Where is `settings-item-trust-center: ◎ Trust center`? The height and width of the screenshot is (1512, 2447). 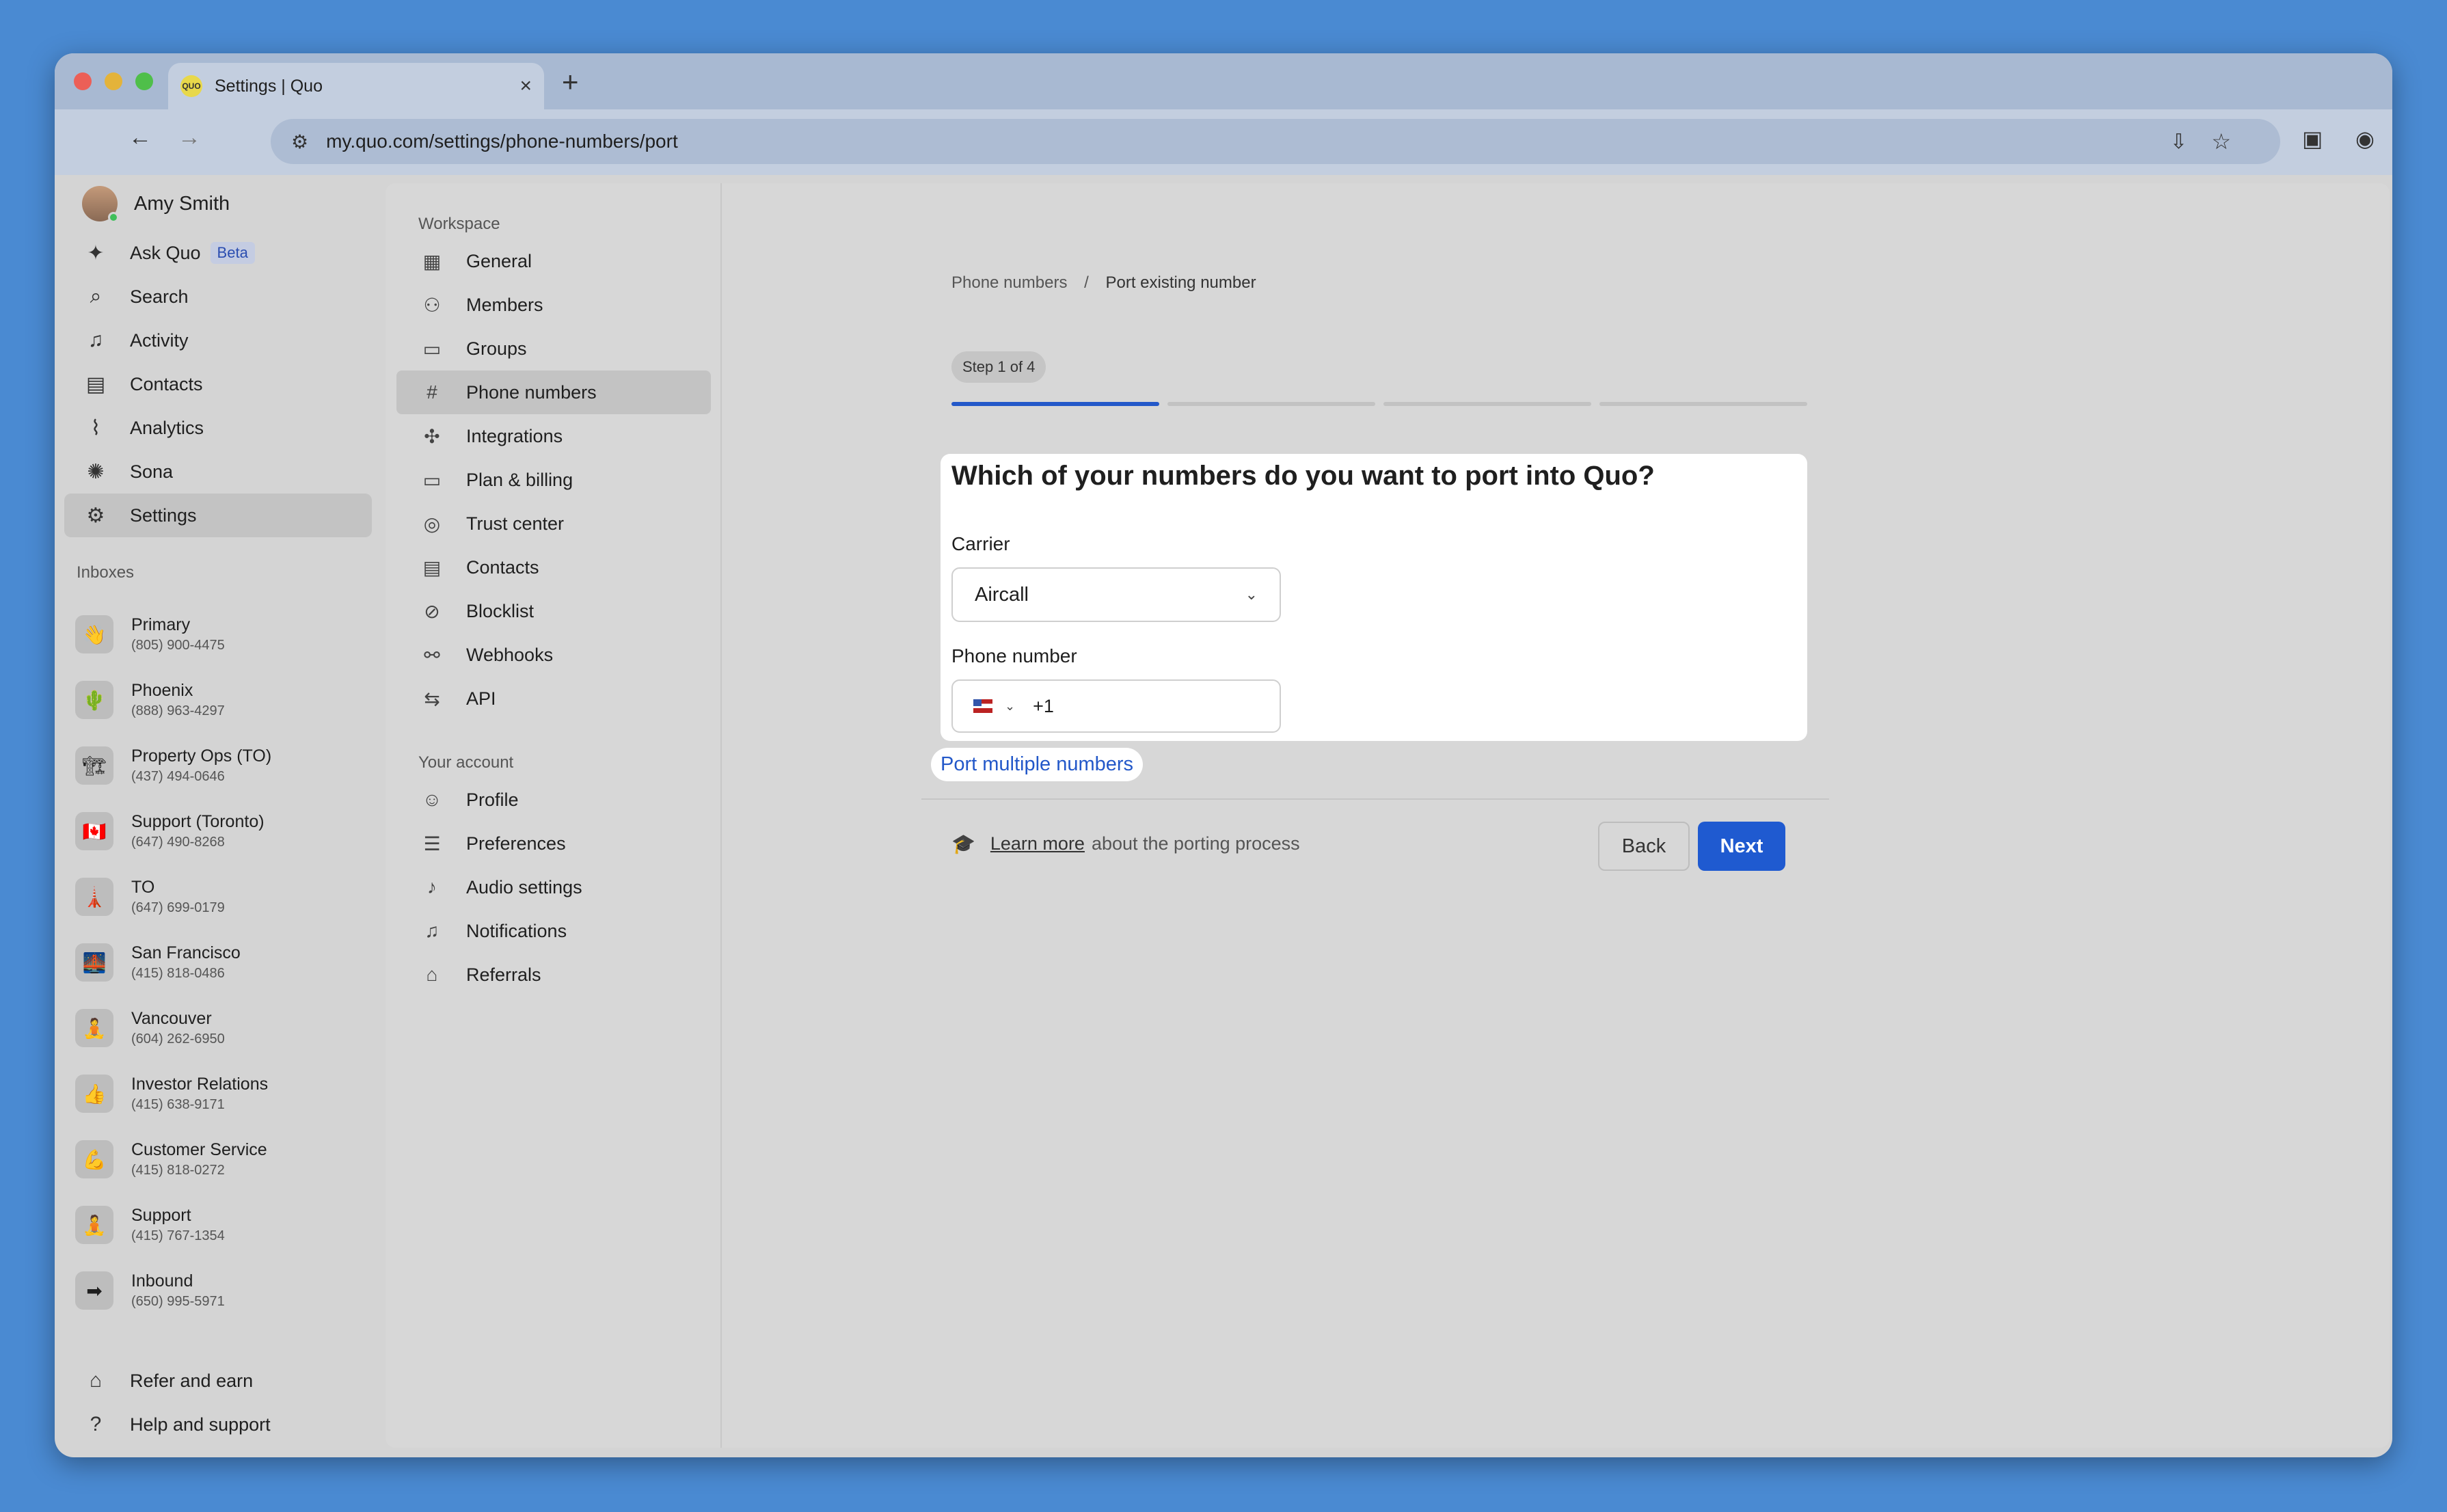 settings-item-trust-center: ◎ Trust center is located at coordinates (553, 523).